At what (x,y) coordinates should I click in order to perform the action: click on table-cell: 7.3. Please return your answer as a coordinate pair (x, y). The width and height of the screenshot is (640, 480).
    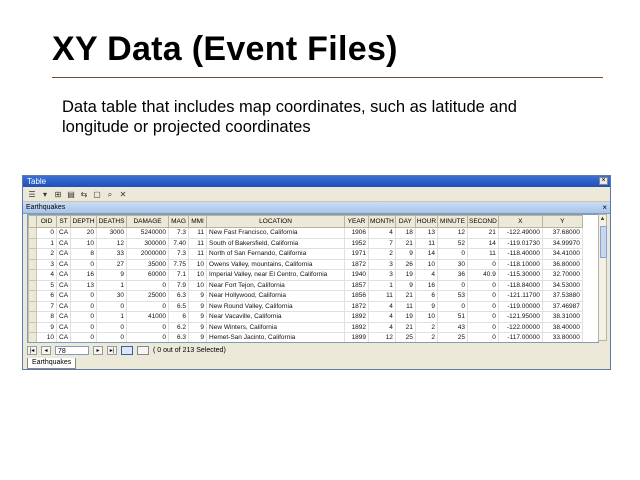
    Looking at the image, I should click on (179, 254).